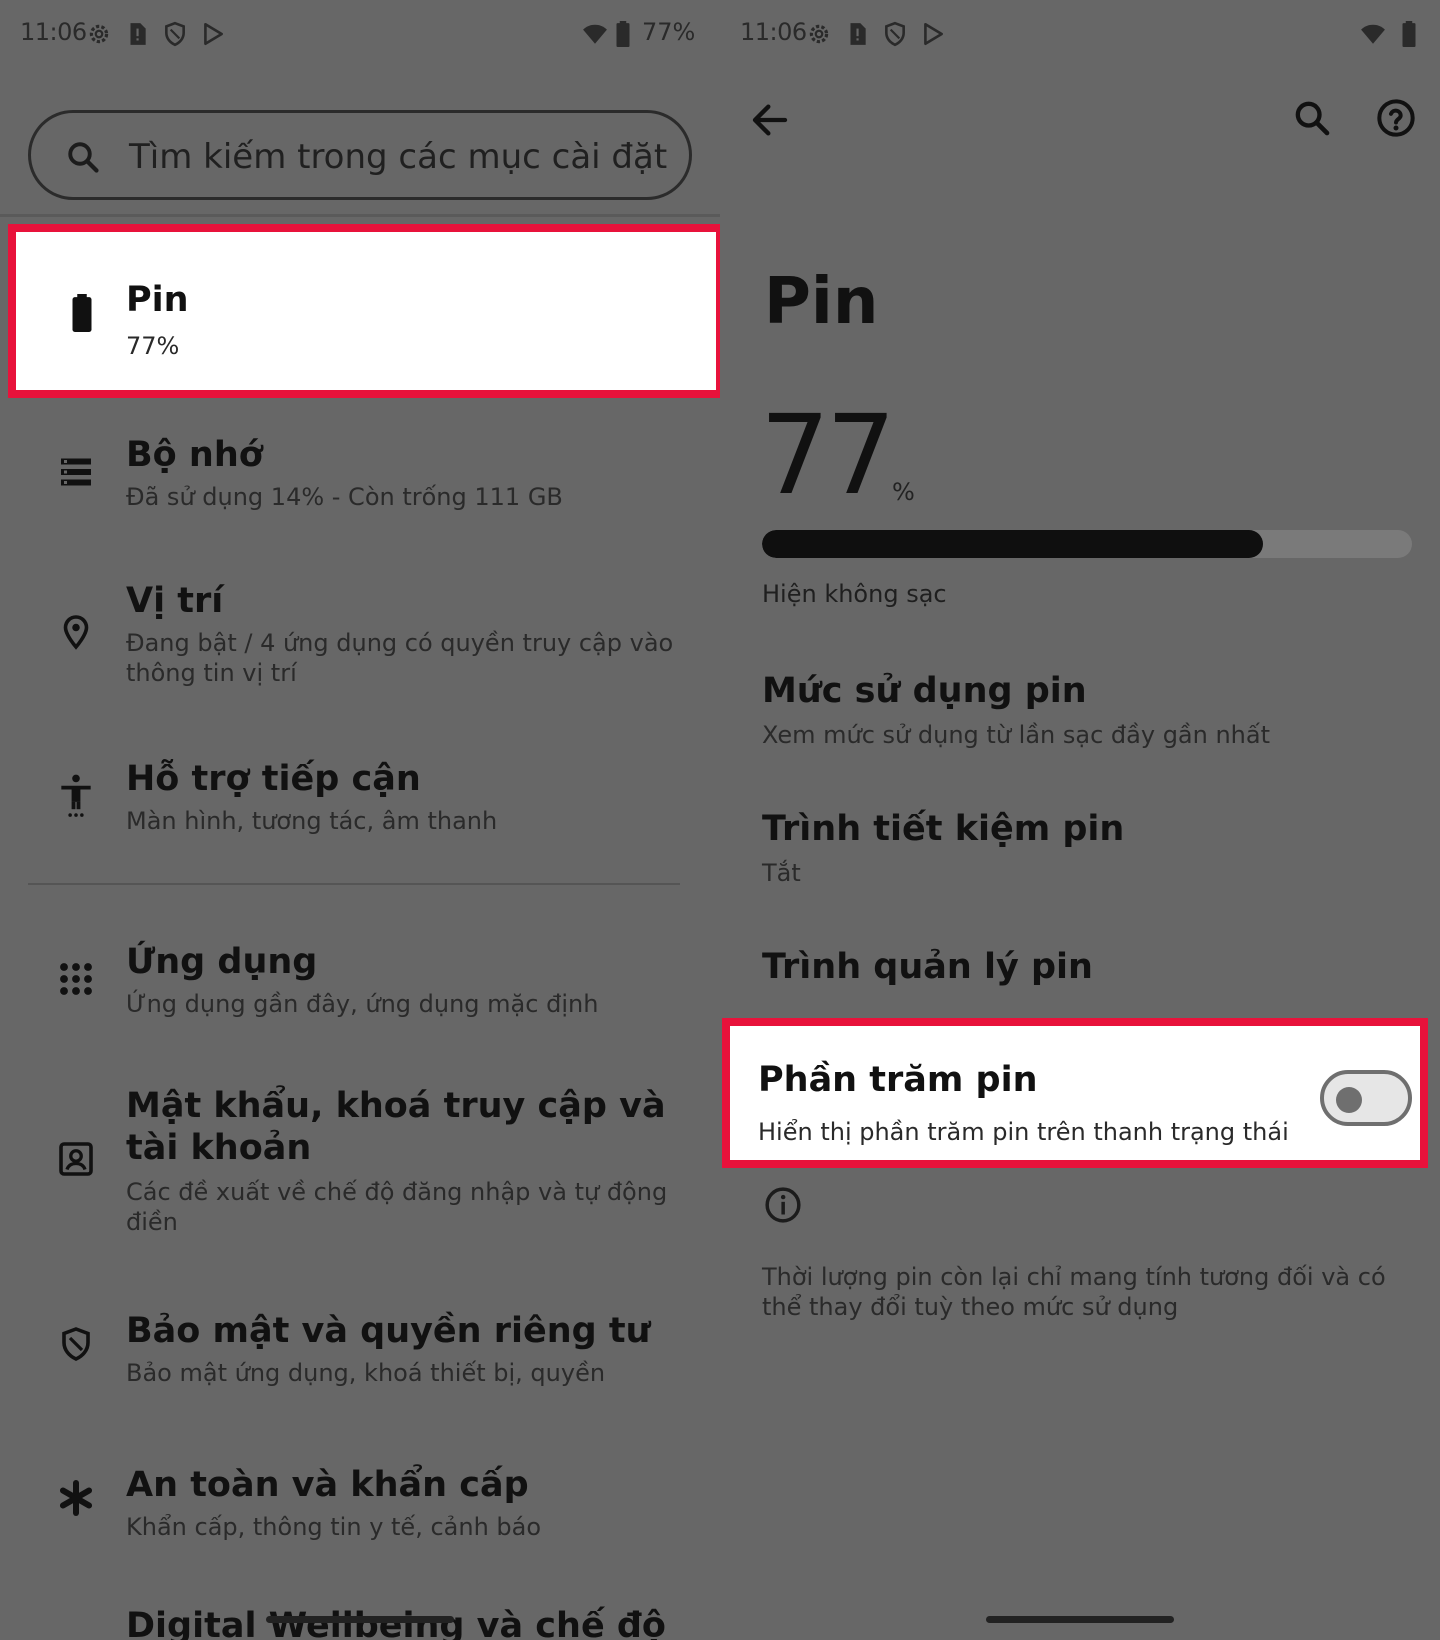  What do you see at coordinates (364, 311) in the screenshot?
I see `settings-item-battery: Pin 77%` at bounding box center [364, 311].